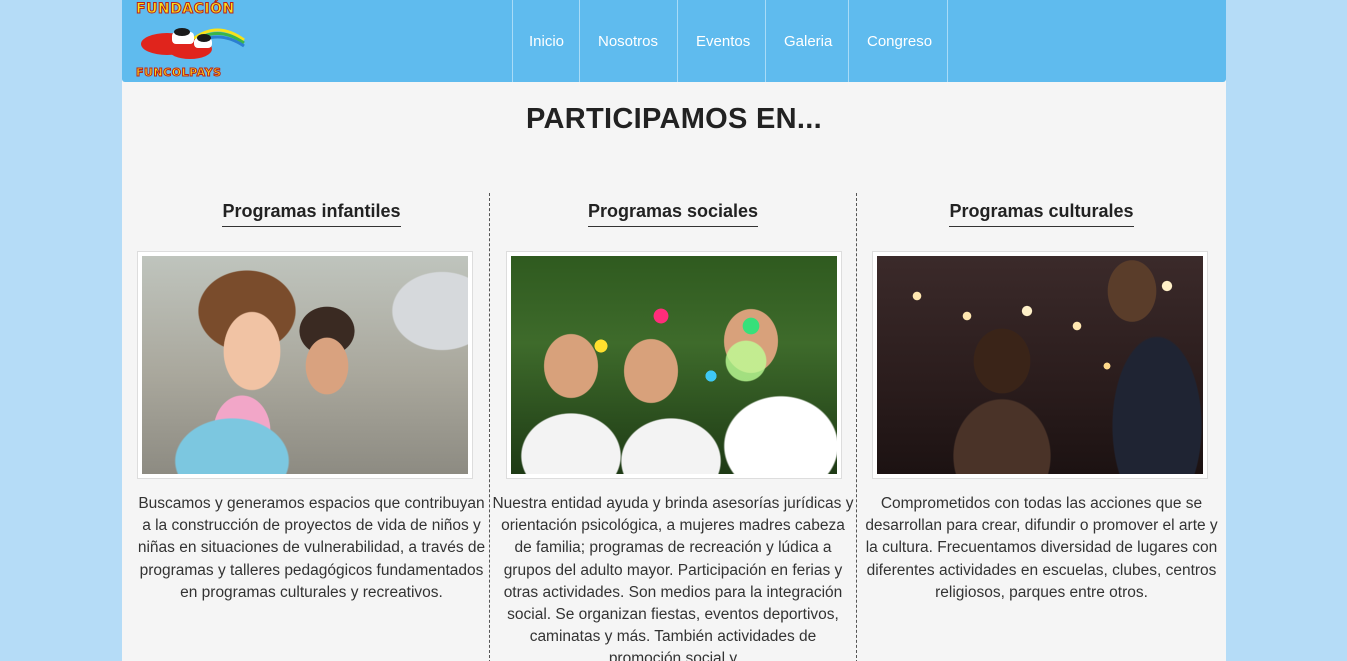  I want to click on logo-text-bottom: FUNCOLPAYS, so click(179, 73).